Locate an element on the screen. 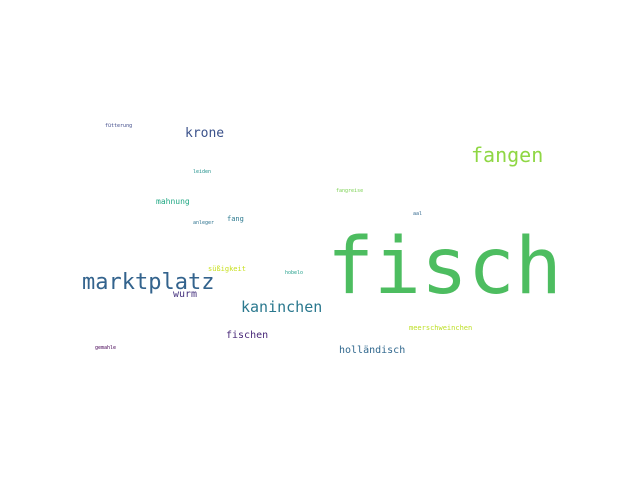 The image size is (640, 480). word: kaninchen is located at coordinates (282, 307).